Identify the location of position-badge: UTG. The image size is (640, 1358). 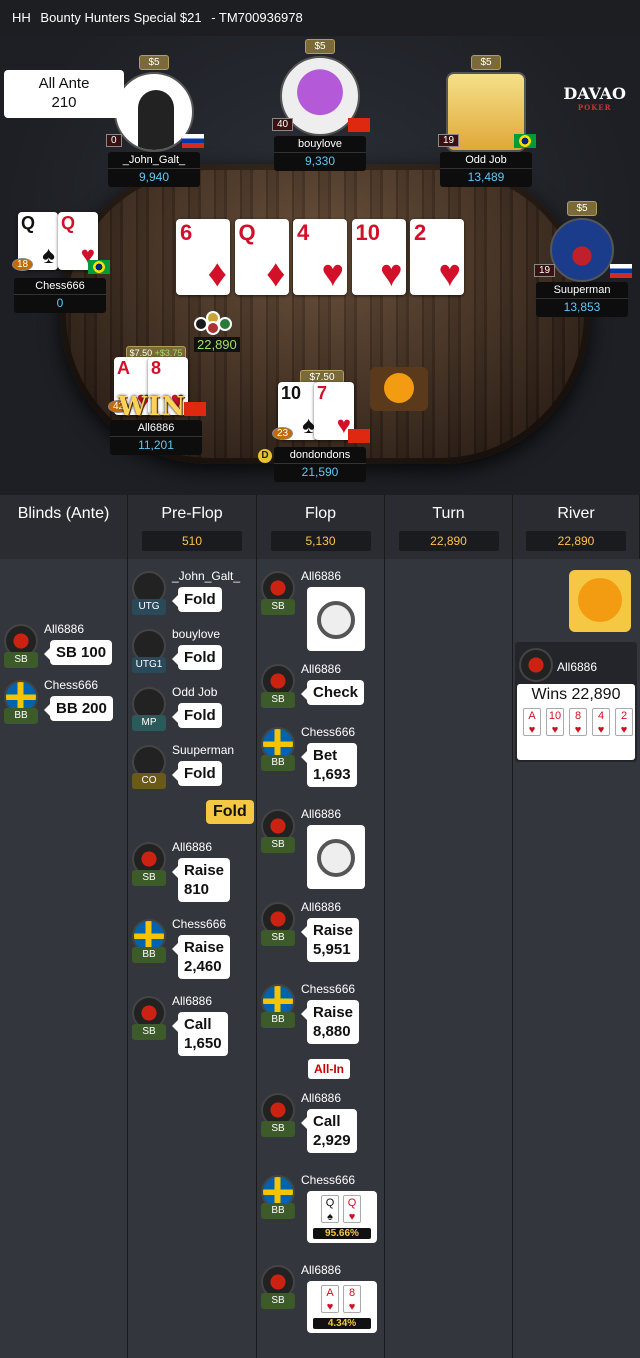
(149, 607).